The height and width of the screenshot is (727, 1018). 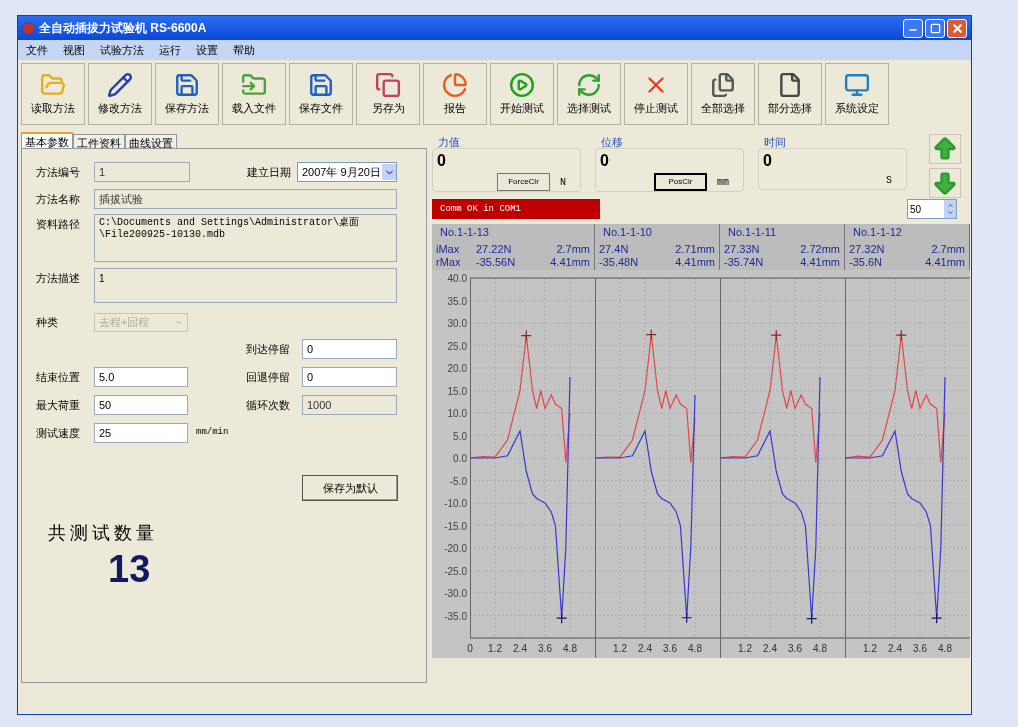 What do you see at coordinates (742, 249) in the screenshot?
I see `max-force: 27.33N` at bounding box center [742, 249].